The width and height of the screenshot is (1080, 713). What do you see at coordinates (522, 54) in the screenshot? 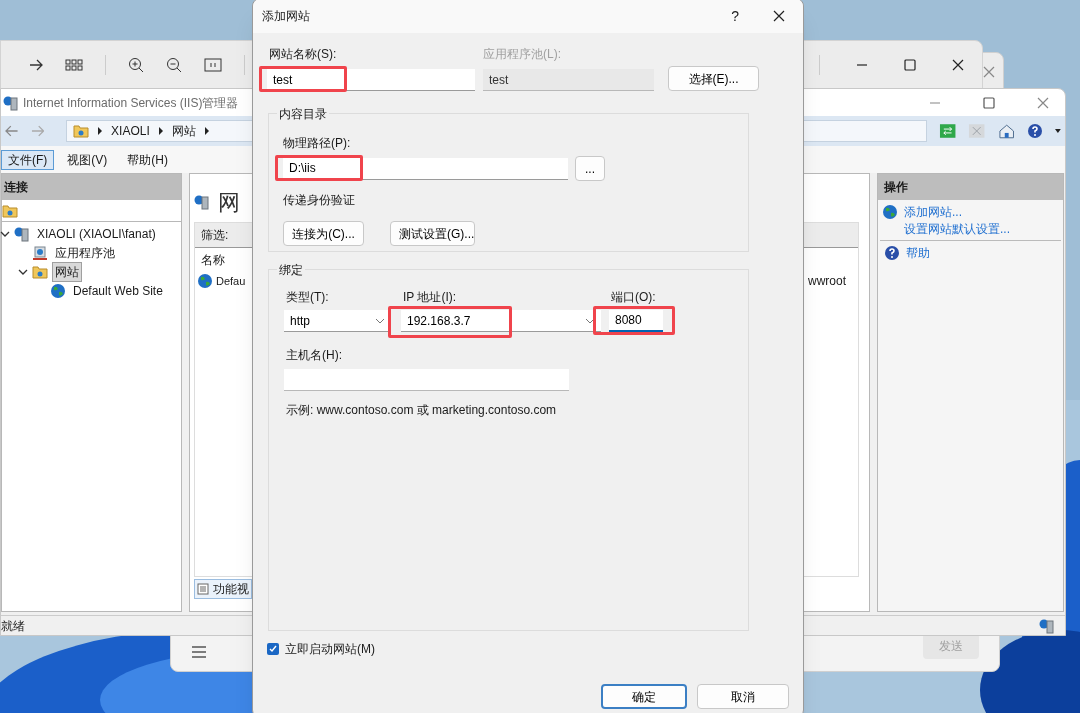
I see `field-label: 应用程序池(L):` at bounding box center [522, 54].